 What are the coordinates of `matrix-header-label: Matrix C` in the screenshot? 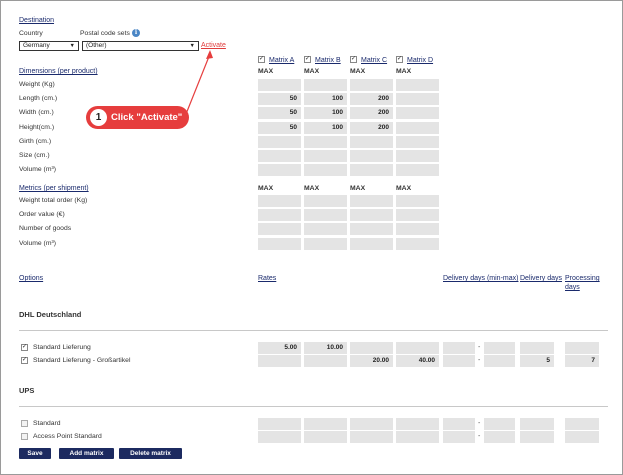 It's located at (374, 60).